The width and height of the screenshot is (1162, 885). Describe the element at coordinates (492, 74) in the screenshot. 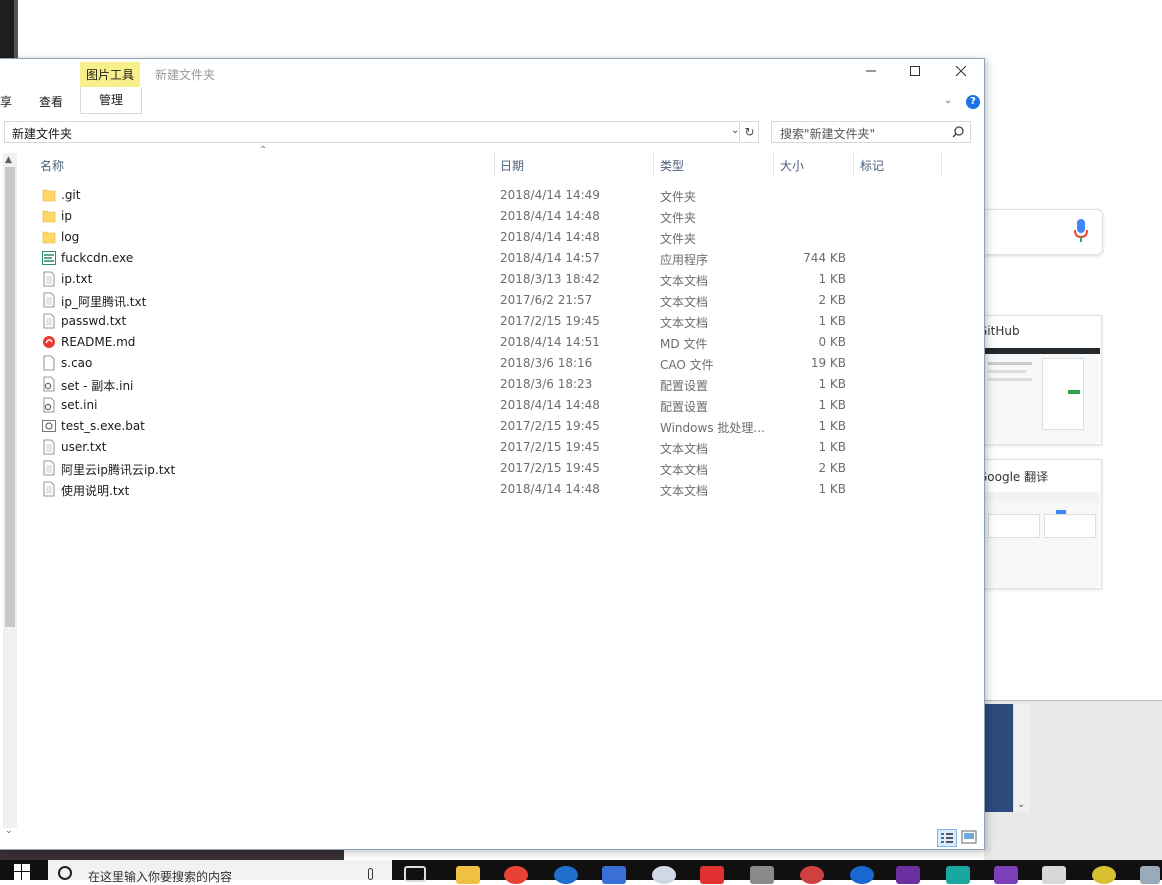

I see `title-bar: 图片工具 新建文件夹` at that location.